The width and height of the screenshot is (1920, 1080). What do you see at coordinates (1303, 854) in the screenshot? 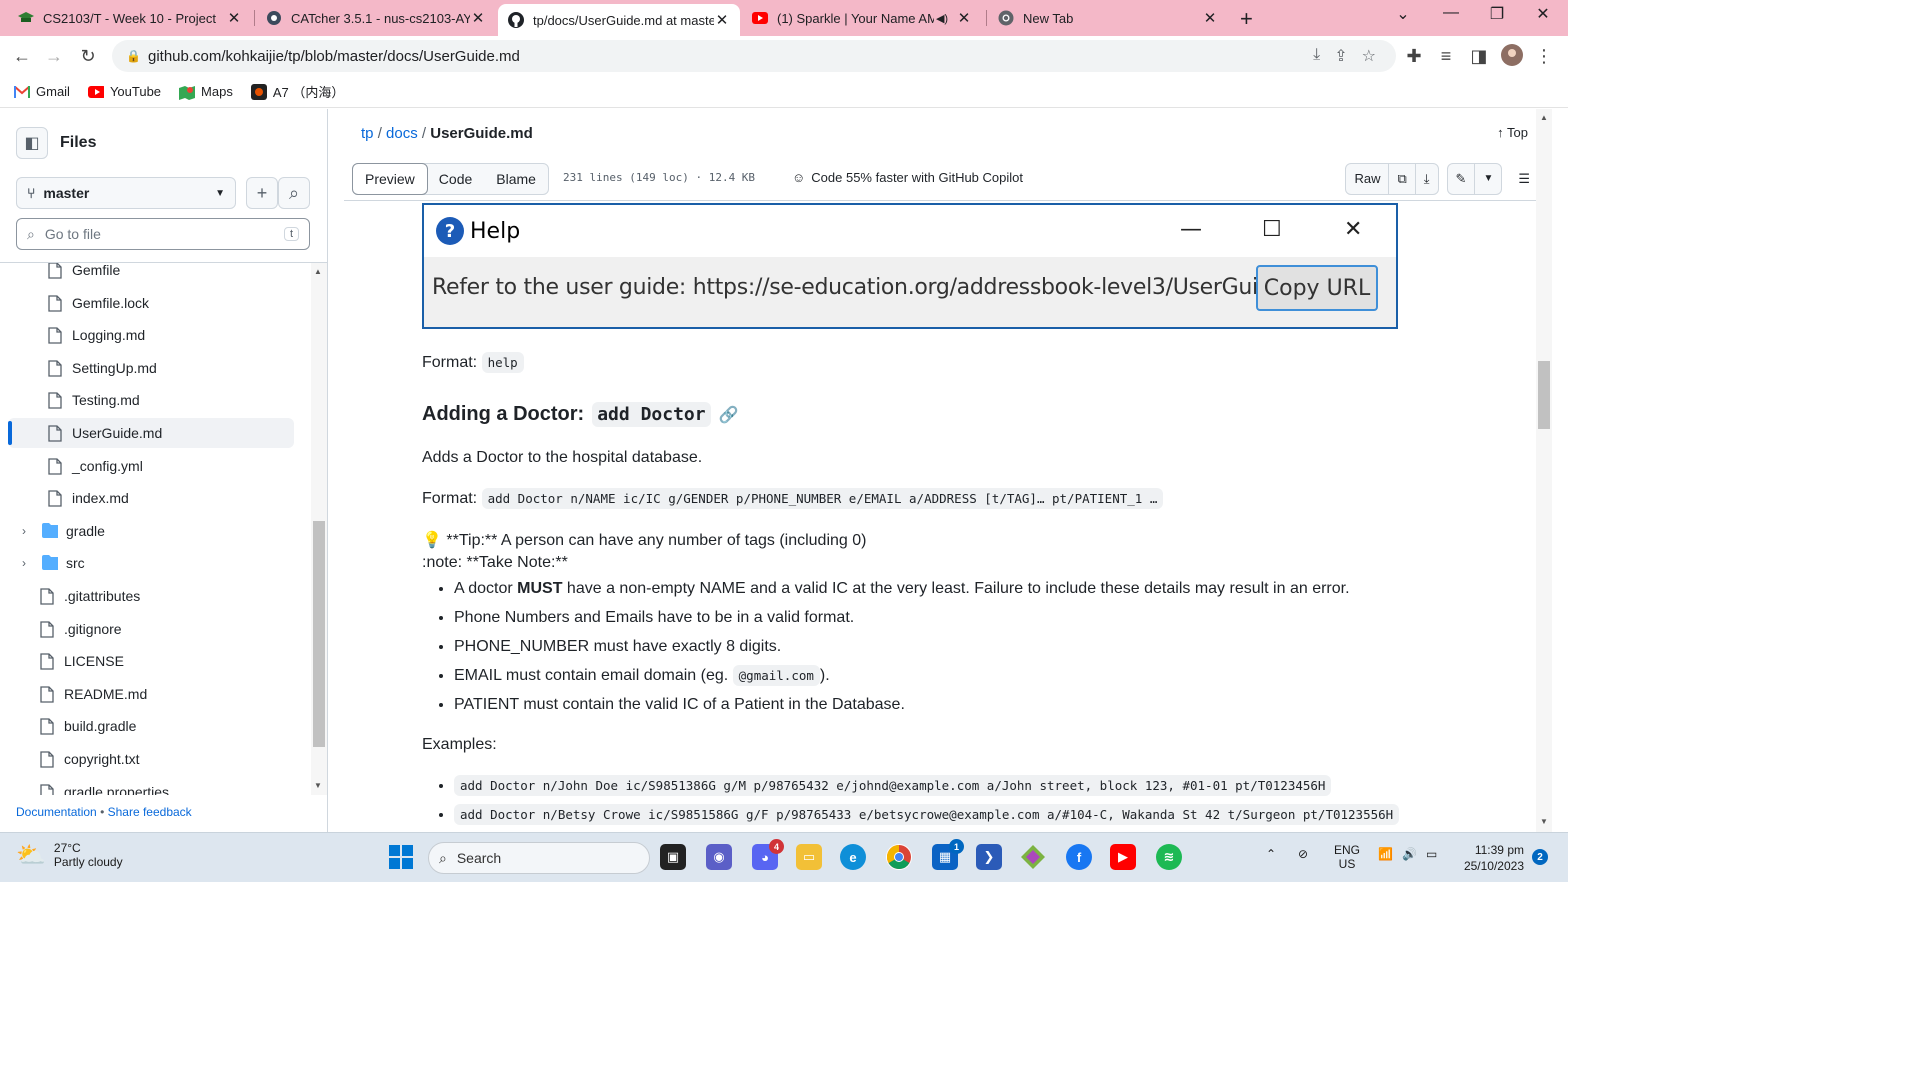
I see `network-error-icon: ⊘` at bounding box center [1303, 854].